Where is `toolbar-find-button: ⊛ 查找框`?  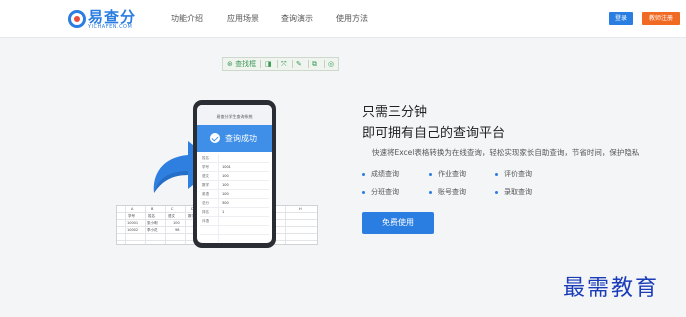
toolbar-find-button: ⊛ 查找框 is located at coordinates (241, 64).